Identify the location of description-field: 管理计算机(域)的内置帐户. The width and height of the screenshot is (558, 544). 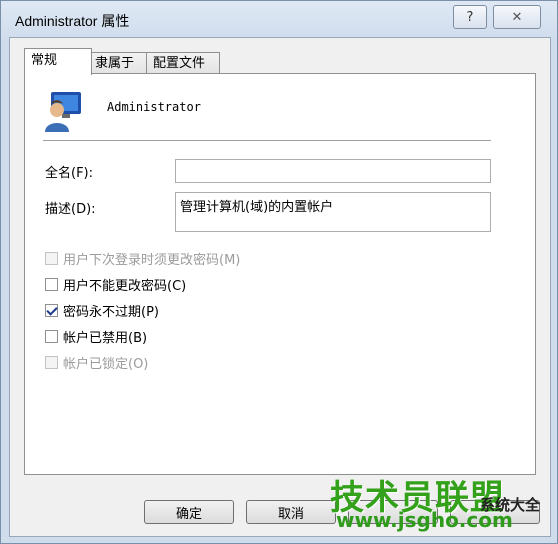
(333, 212).